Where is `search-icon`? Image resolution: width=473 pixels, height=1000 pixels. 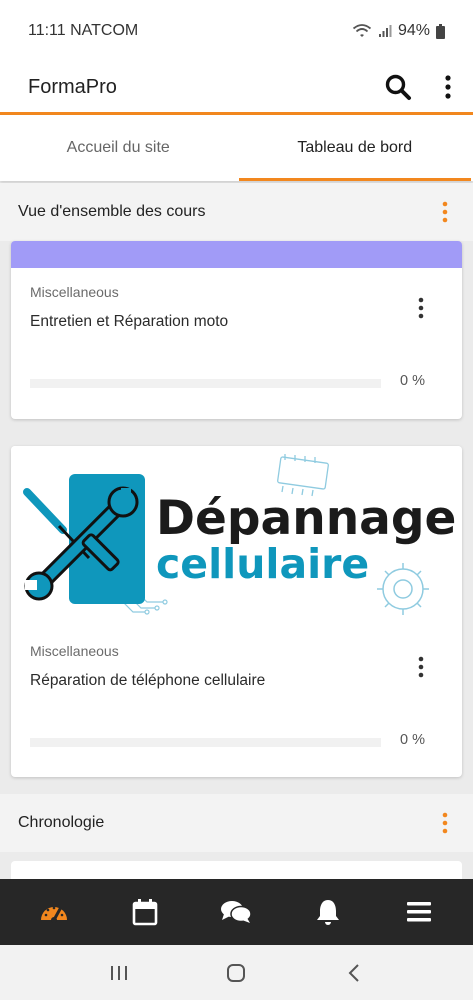
search-icon is located at coordinates (398, 87).